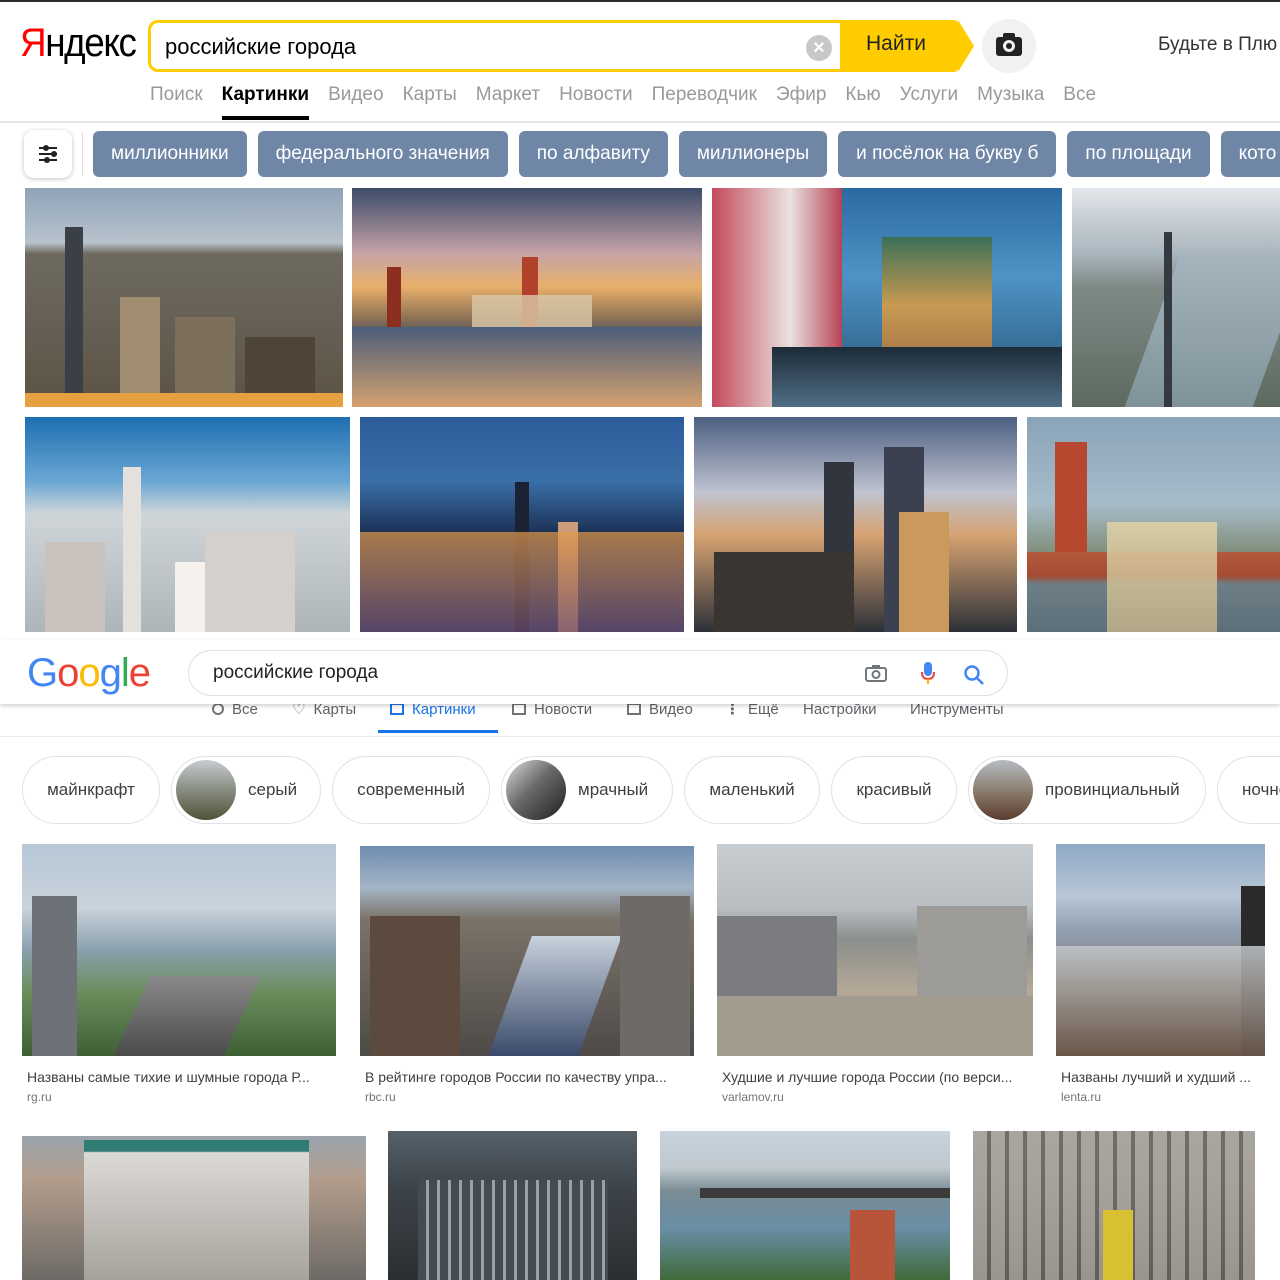  Describe the element at coordinates (125, 673) in the screenshot. I see `logo-letter: l` at that location.